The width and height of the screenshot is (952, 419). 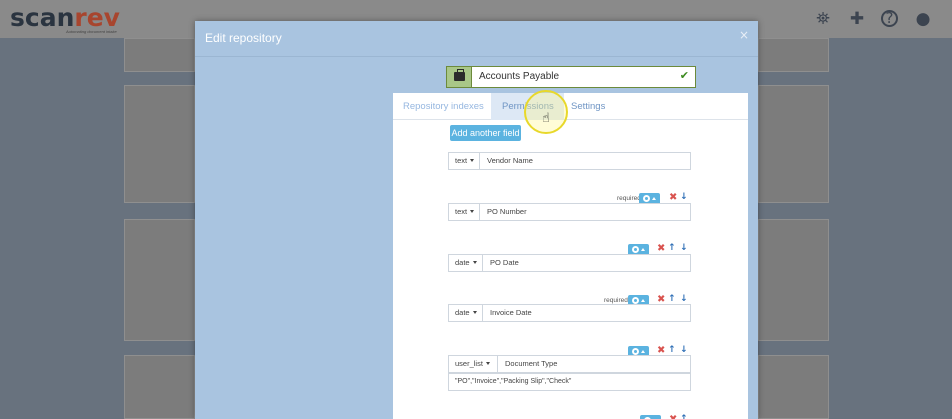 What do you see at coordinates (507, 212) in the screenshot?
I see `field-name-input: PO Number` at bounding box center [507, 212].